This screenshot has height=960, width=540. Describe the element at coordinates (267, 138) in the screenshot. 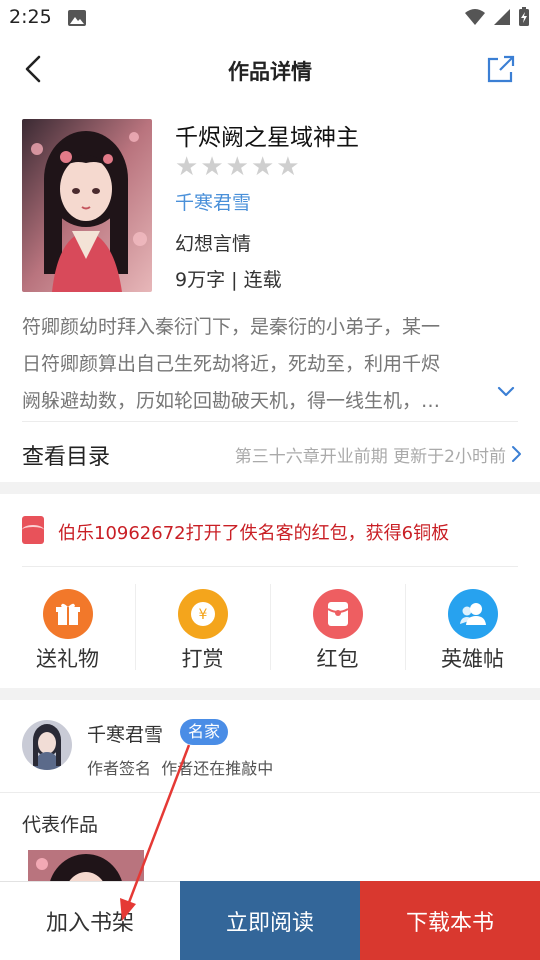

I see `book-title: 千烬阙之星域神主` at that location.